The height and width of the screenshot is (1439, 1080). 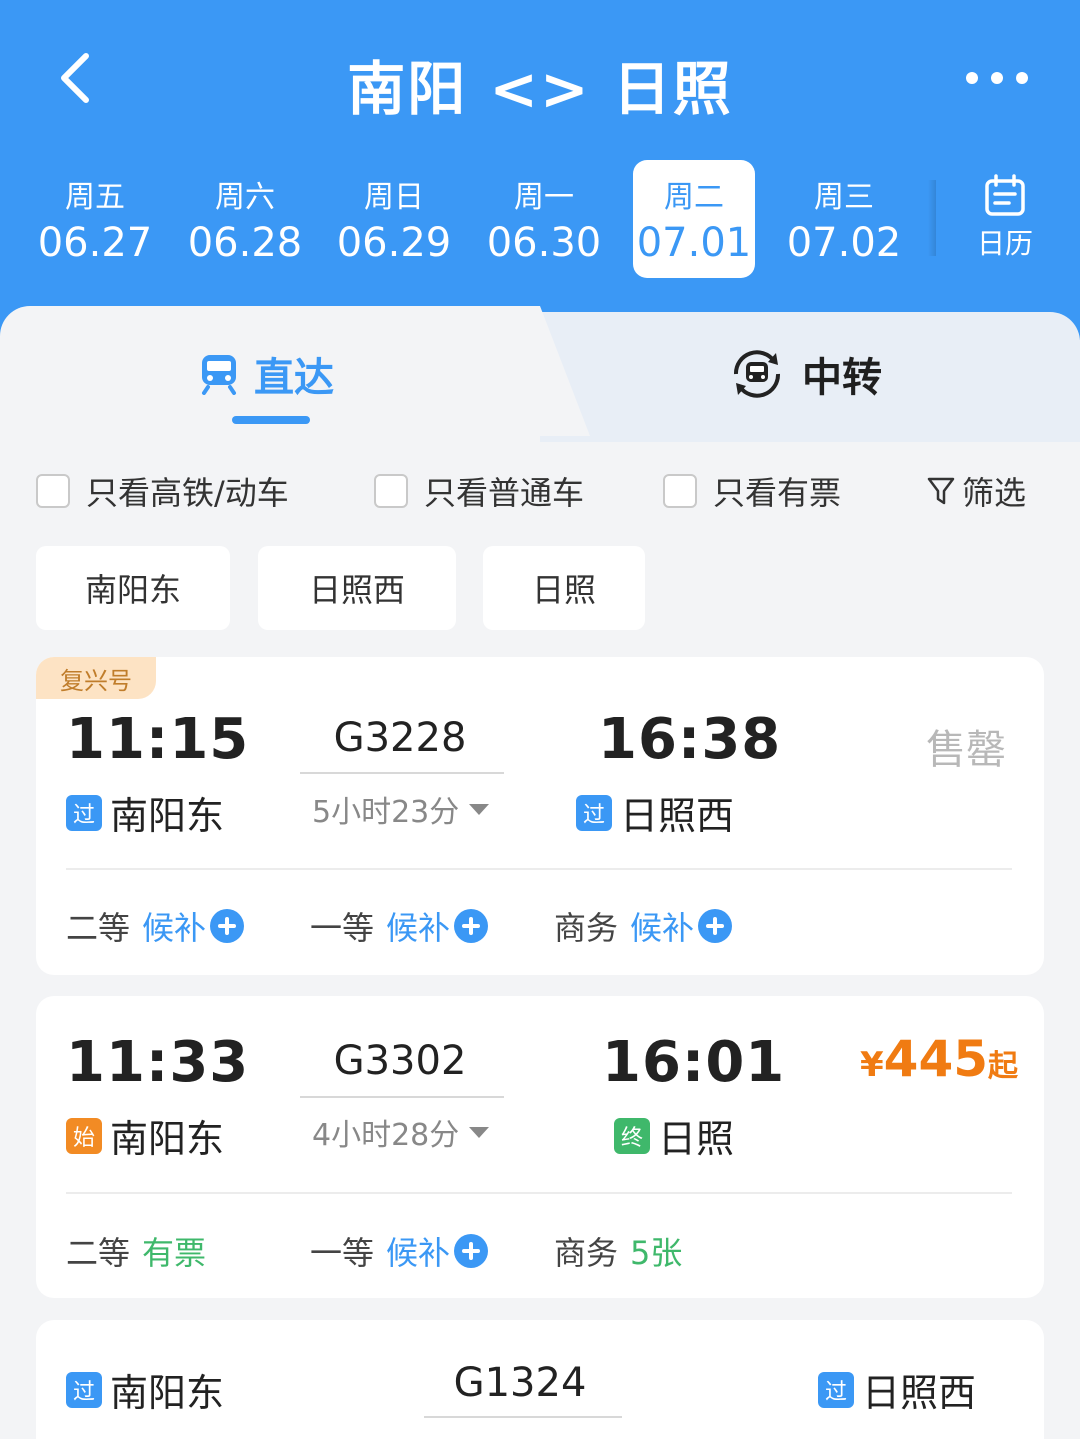 What do you see at coordinates (690, 739) in the screenshot?
I see `arrival-time: 16:38` at bounding box center [690, 739].